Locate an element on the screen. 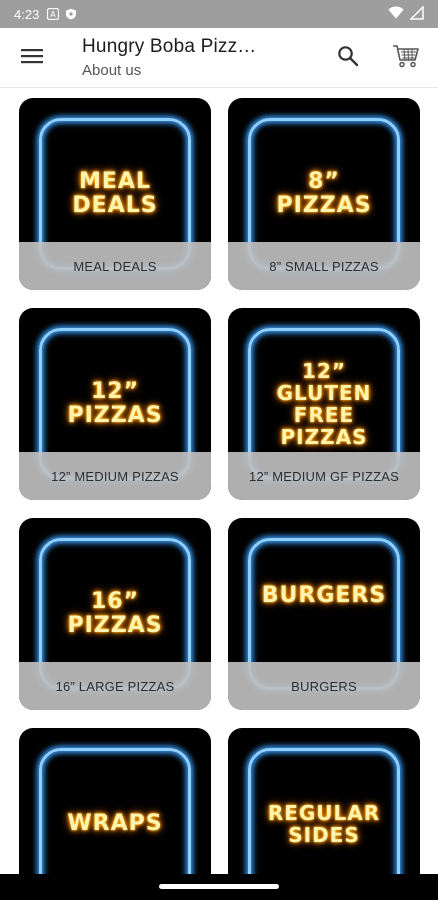 The image size is (438, 900). menu-icon is located at coordinates (32, 58).